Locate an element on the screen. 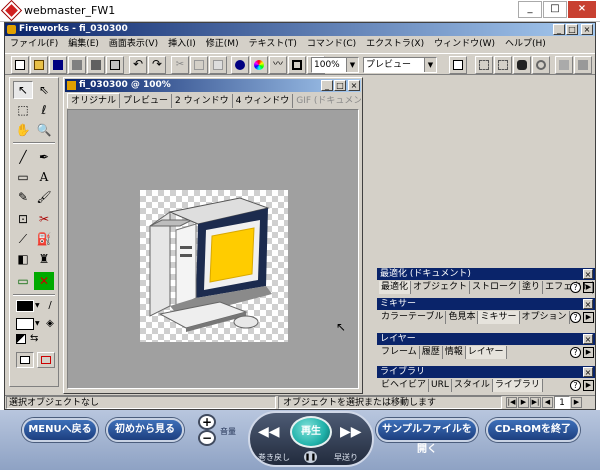  tab-original: オリジナル is located at coordinates (94, 100).